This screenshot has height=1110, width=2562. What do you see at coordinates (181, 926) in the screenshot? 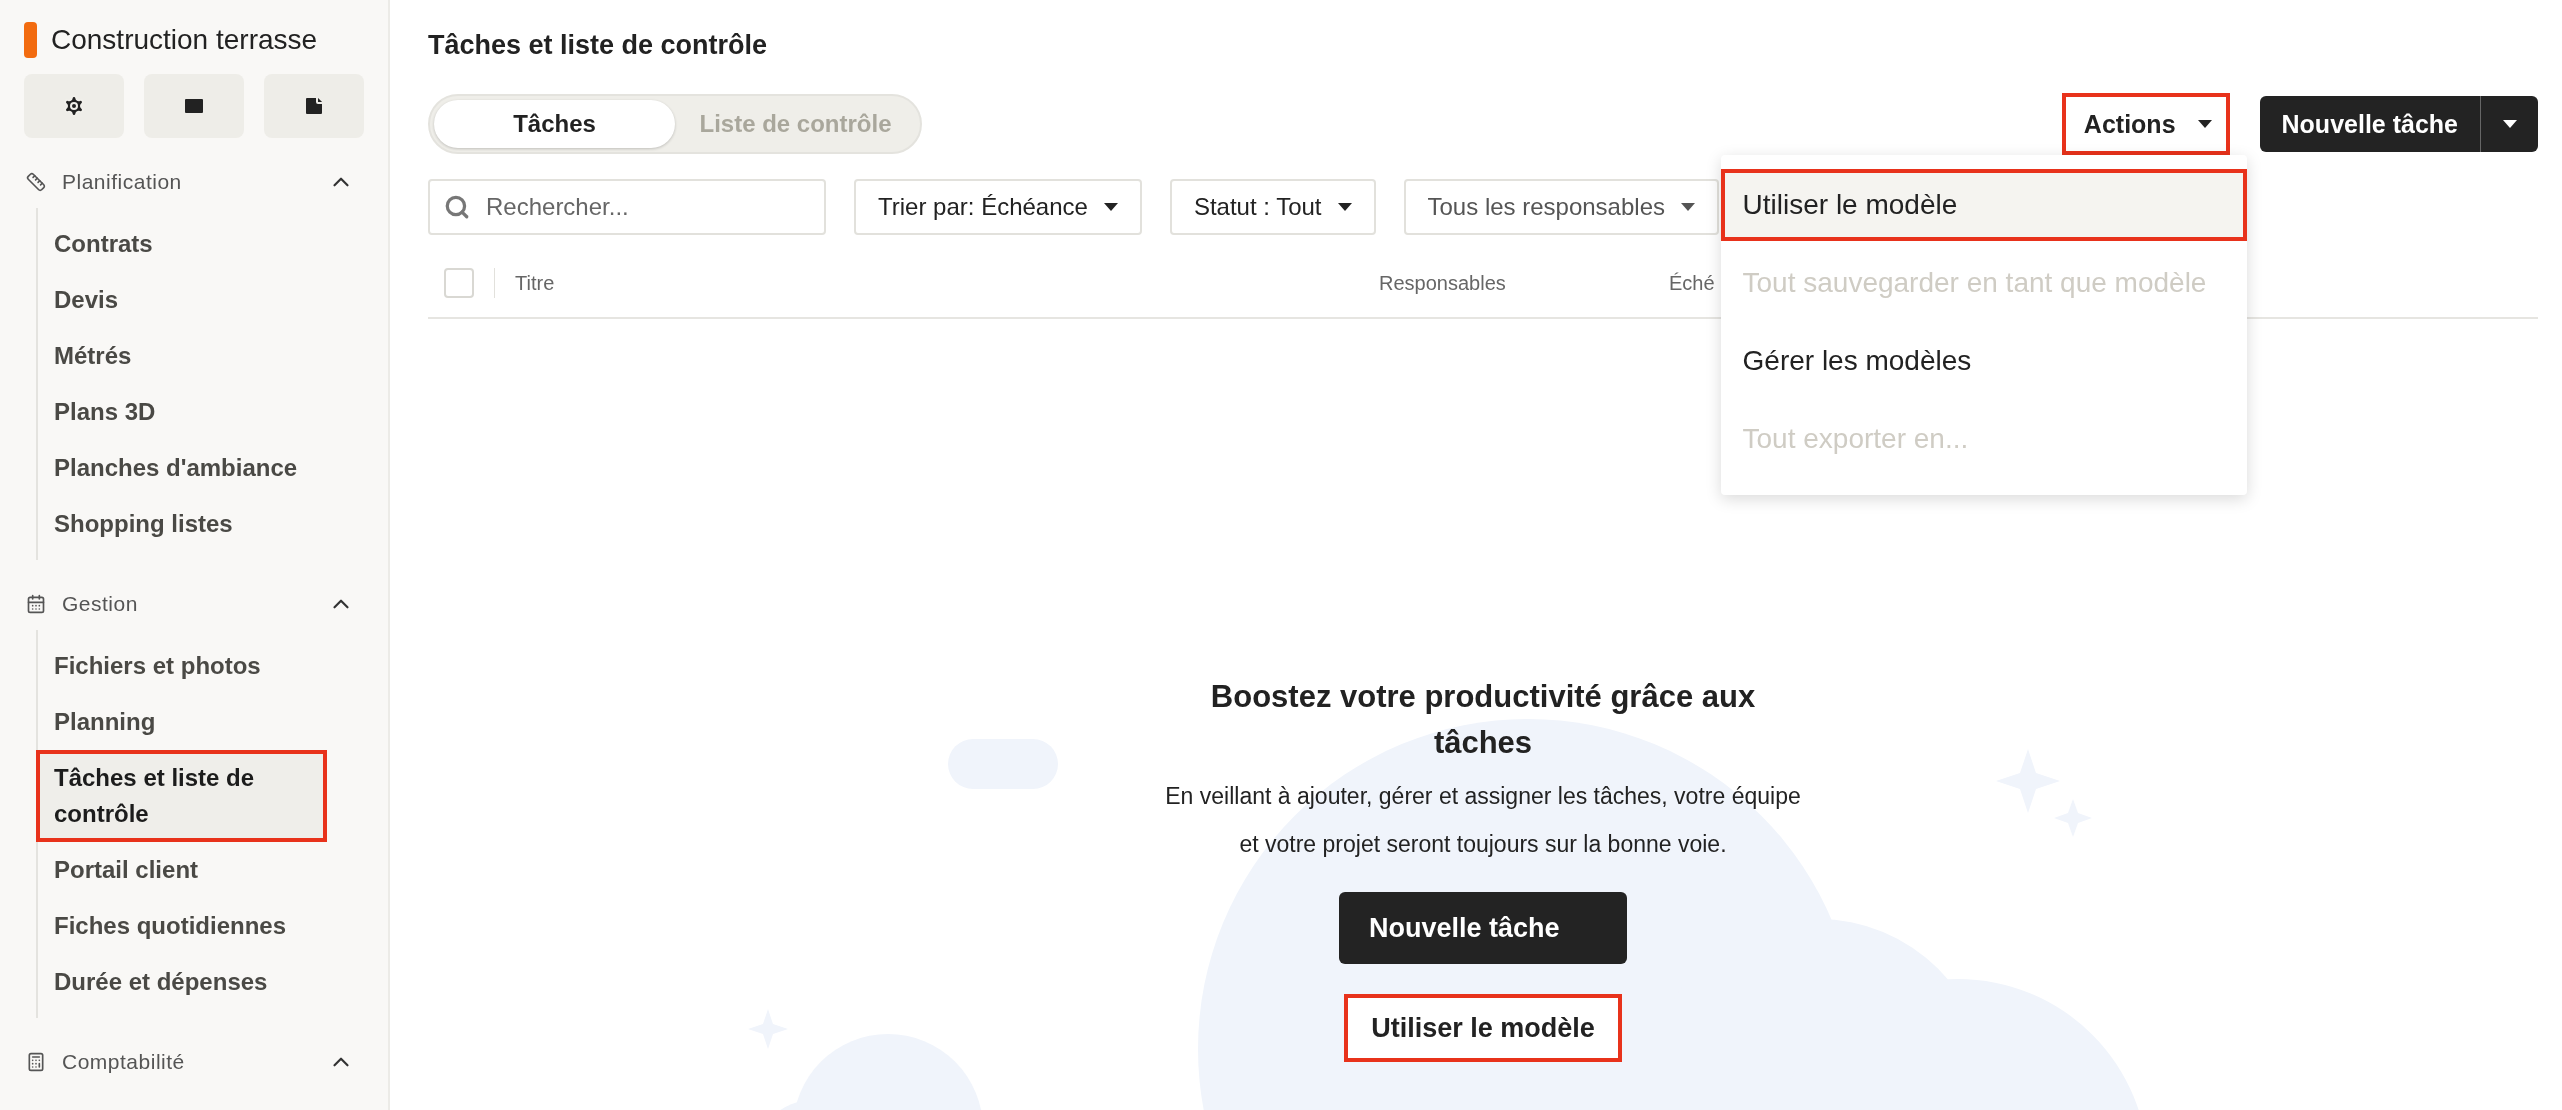
I see `sidebar-item: Fiches quotidiennes` at bounding box center [181, 926].